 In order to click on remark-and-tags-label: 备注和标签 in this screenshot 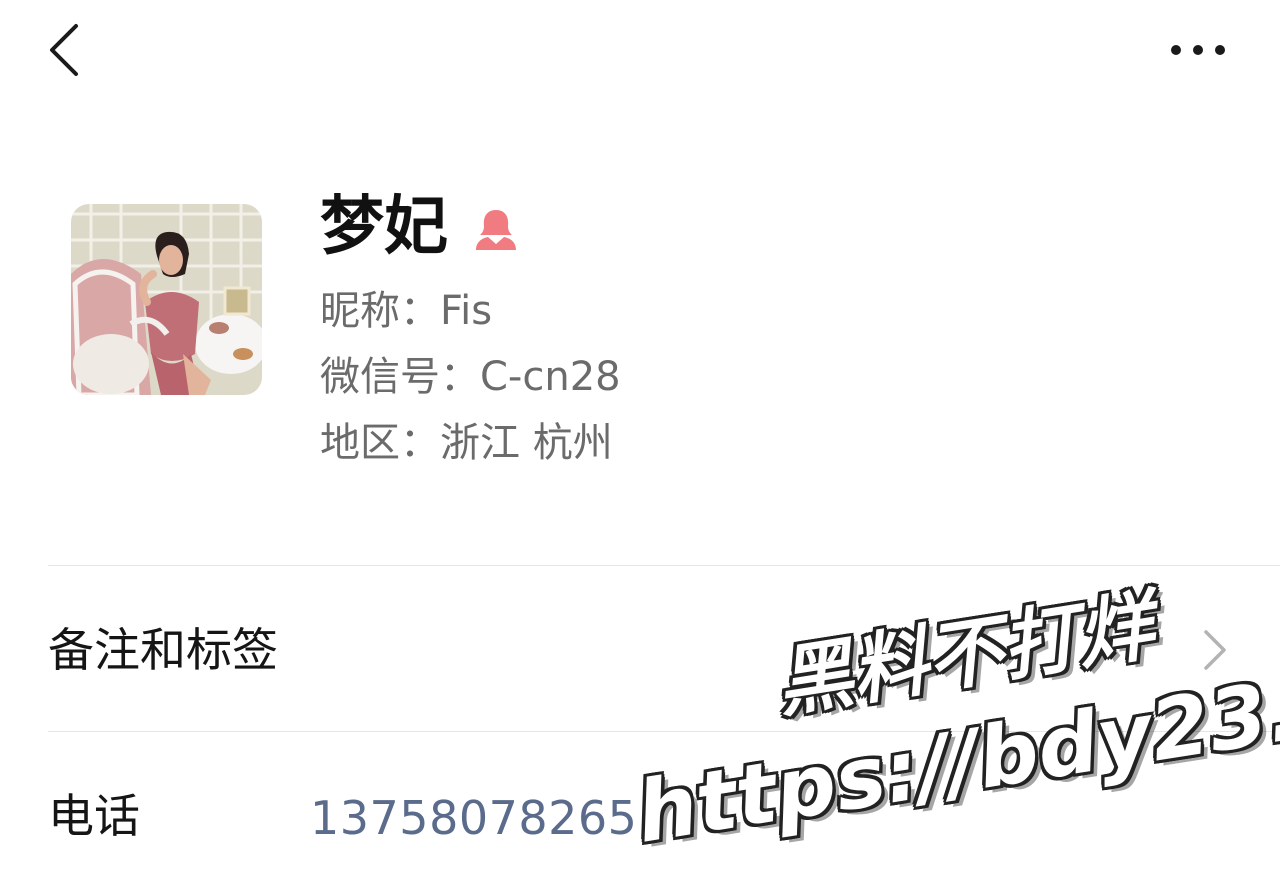, I will do `click(163, 650)`.